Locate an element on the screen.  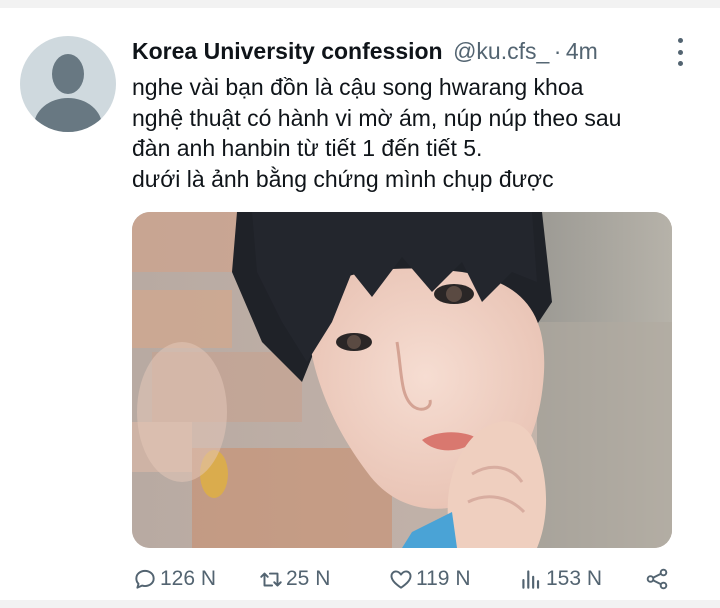
more-vertical-icon is located at coordinates (680, 52).